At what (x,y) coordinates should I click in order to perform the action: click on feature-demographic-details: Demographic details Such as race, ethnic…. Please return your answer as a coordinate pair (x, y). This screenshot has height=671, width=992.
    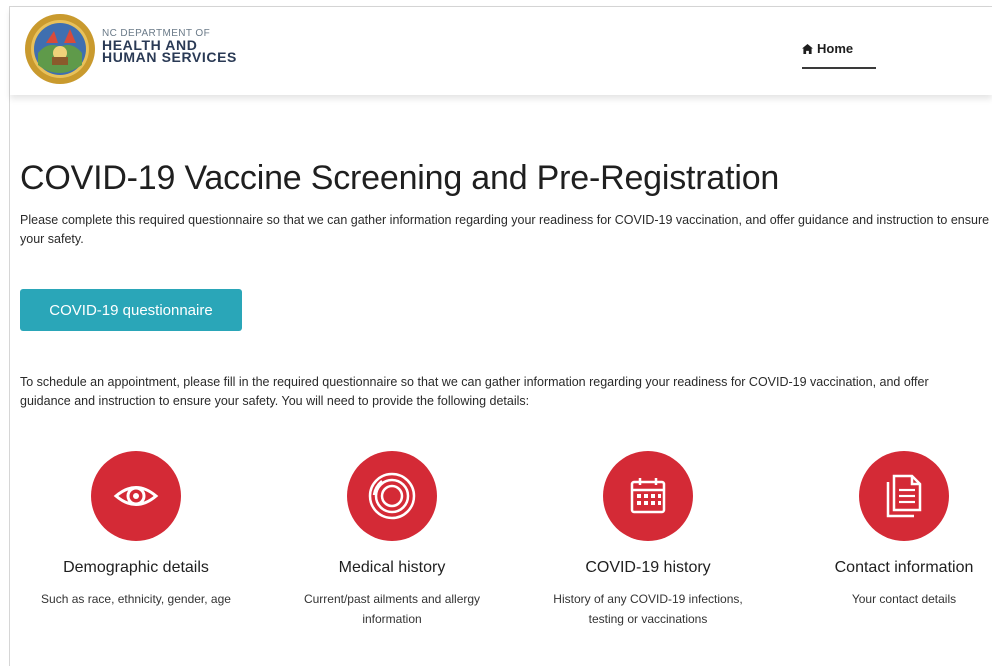
    Looking at the image, I should click on (136, 530).